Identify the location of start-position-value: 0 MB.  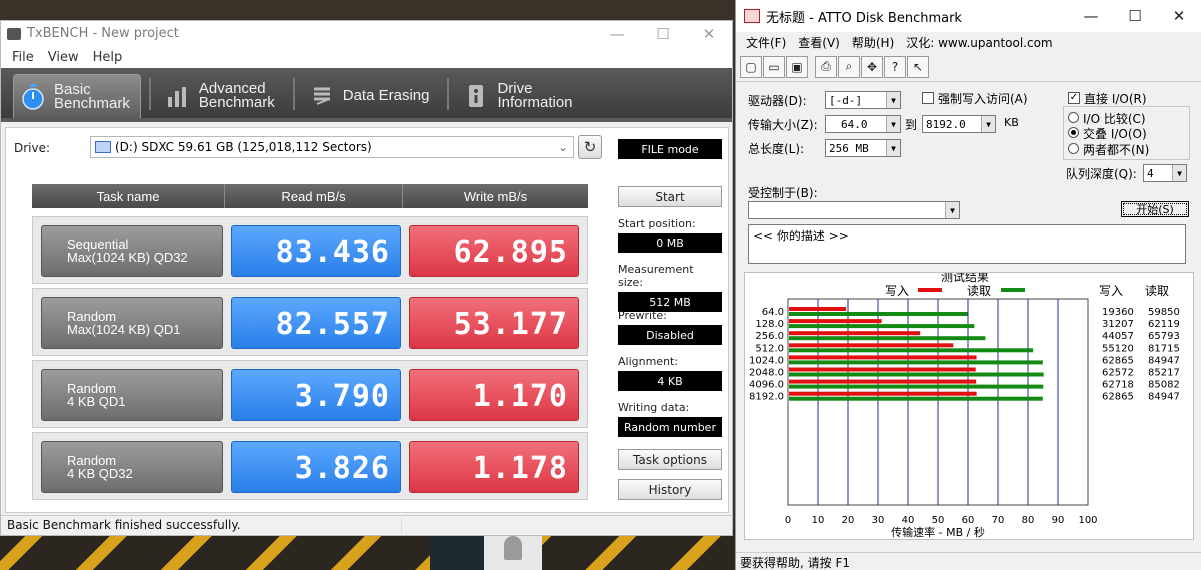
(670, 243).